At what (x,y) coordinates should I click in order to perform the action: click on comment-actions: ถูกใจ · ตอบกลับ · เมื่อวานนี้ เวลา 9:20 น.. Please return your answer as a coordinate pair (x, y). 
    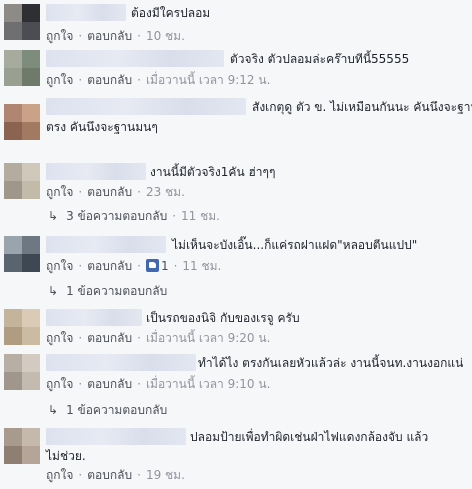
    Looking at the image, I should click on (158, 338).